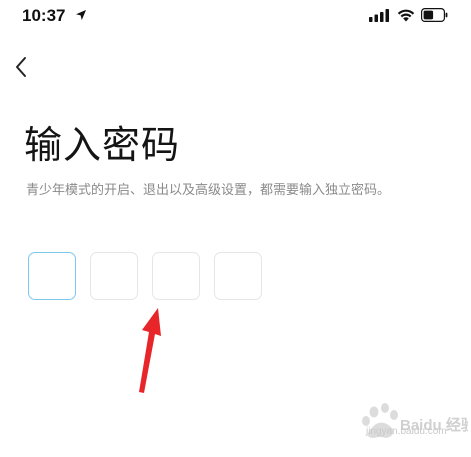 This screenshot has width=471, height=457. What do you see at coordinates (102, 145) in the screenshot?
I see `page-title: 输入密码` at bounding box center [102, 145].